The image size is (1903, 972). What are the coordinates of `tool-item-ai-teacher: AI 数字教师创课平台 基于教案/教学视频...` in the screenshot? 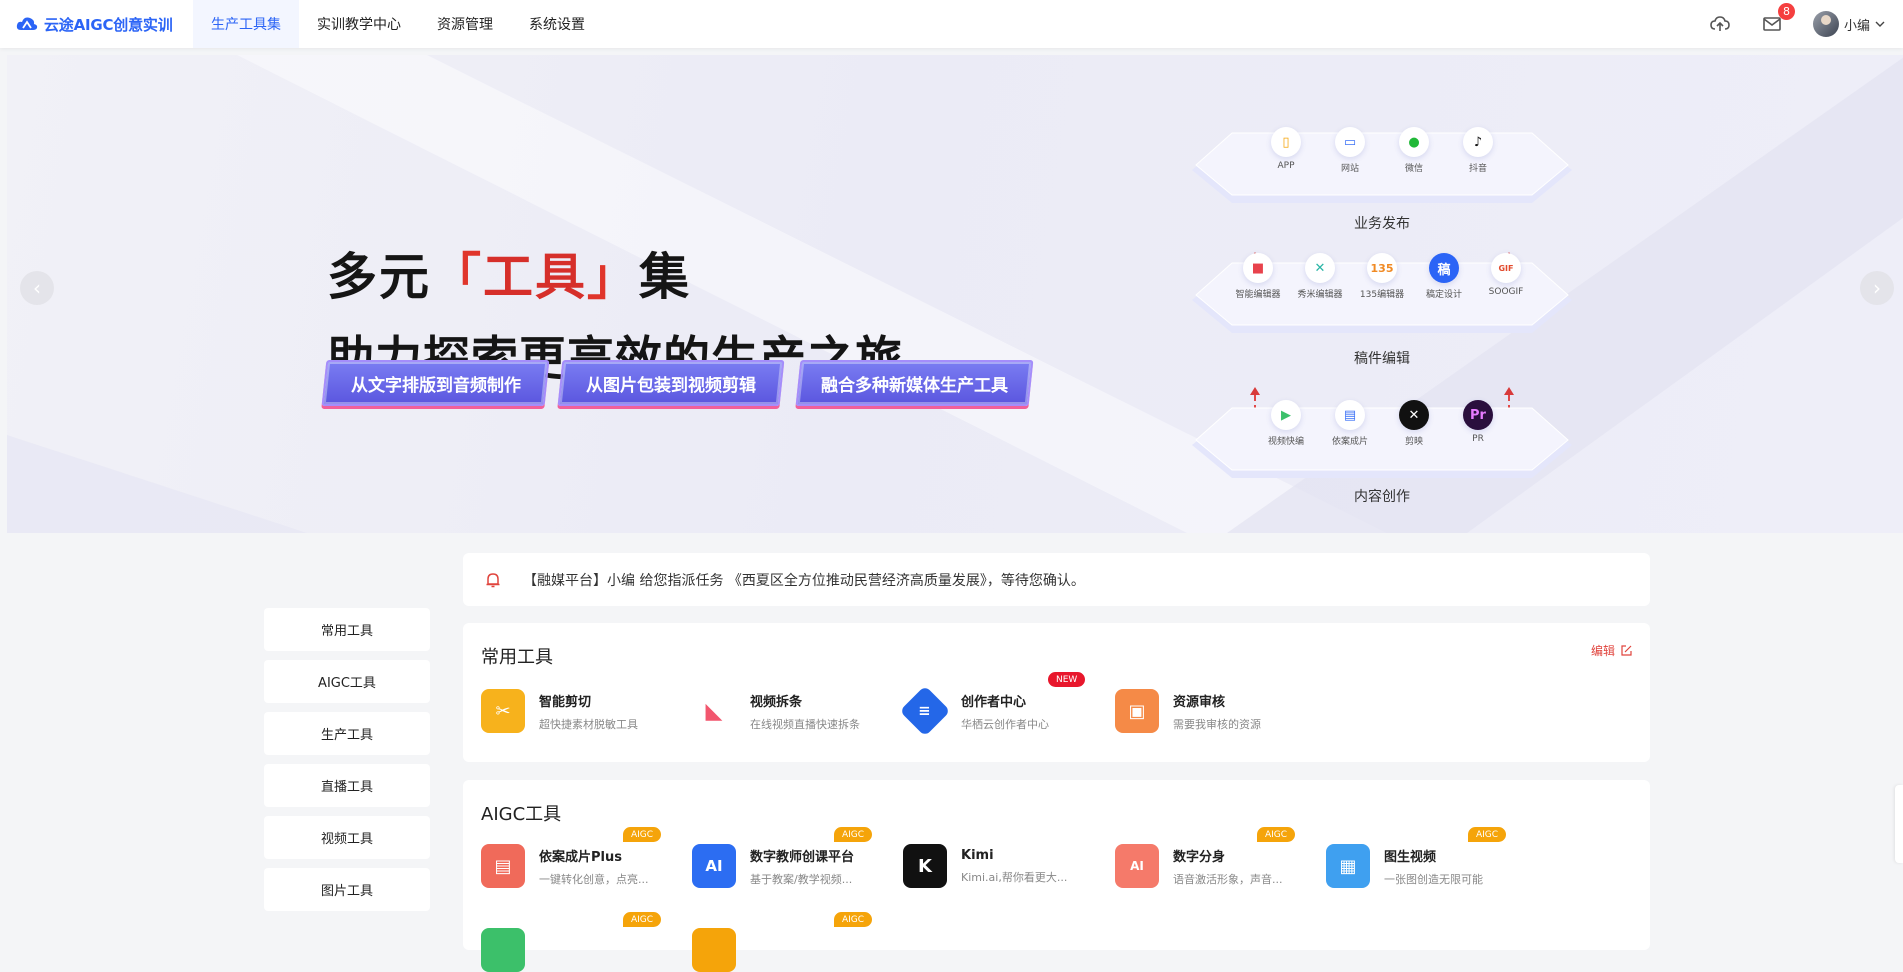 It's located at (773, 866).